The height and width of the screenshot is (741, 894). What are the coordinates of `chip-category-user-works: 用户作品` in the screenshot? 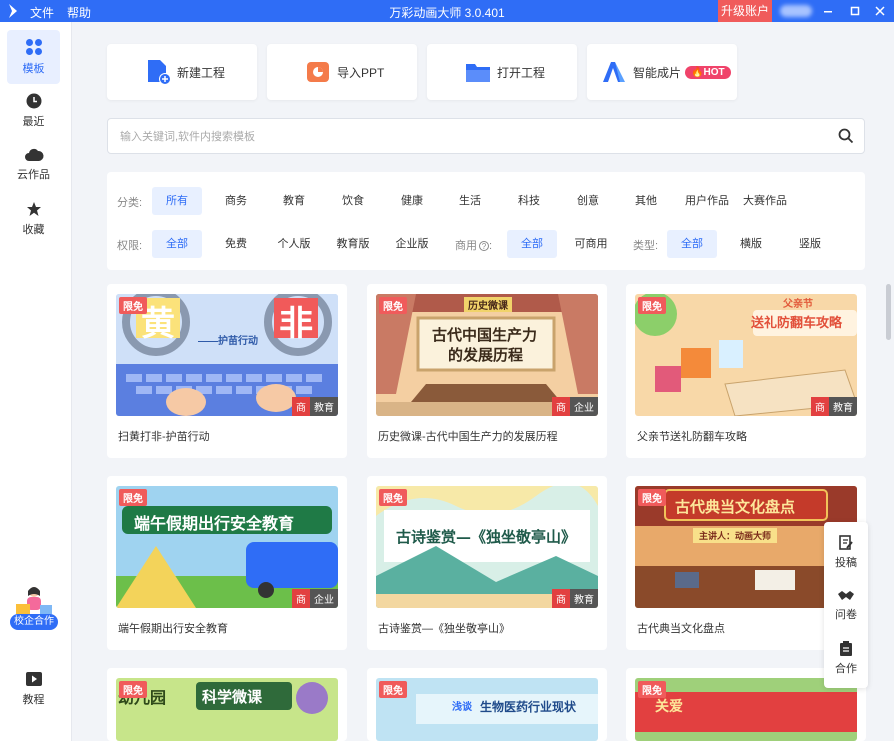 It's located at (707, 201).